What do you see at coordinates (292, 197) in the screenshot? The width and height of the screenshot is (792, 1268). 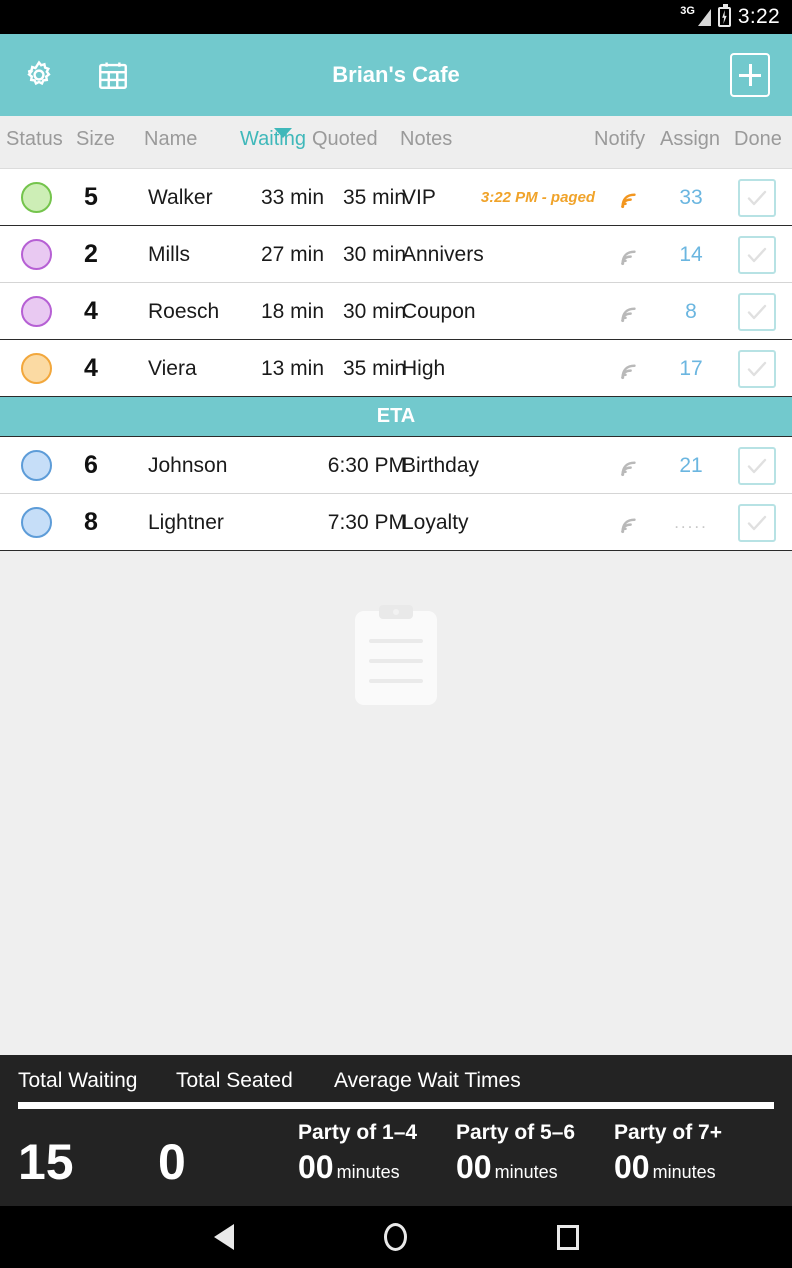 I see `waiting-time: 33 min` at bounding box center [292, 197].